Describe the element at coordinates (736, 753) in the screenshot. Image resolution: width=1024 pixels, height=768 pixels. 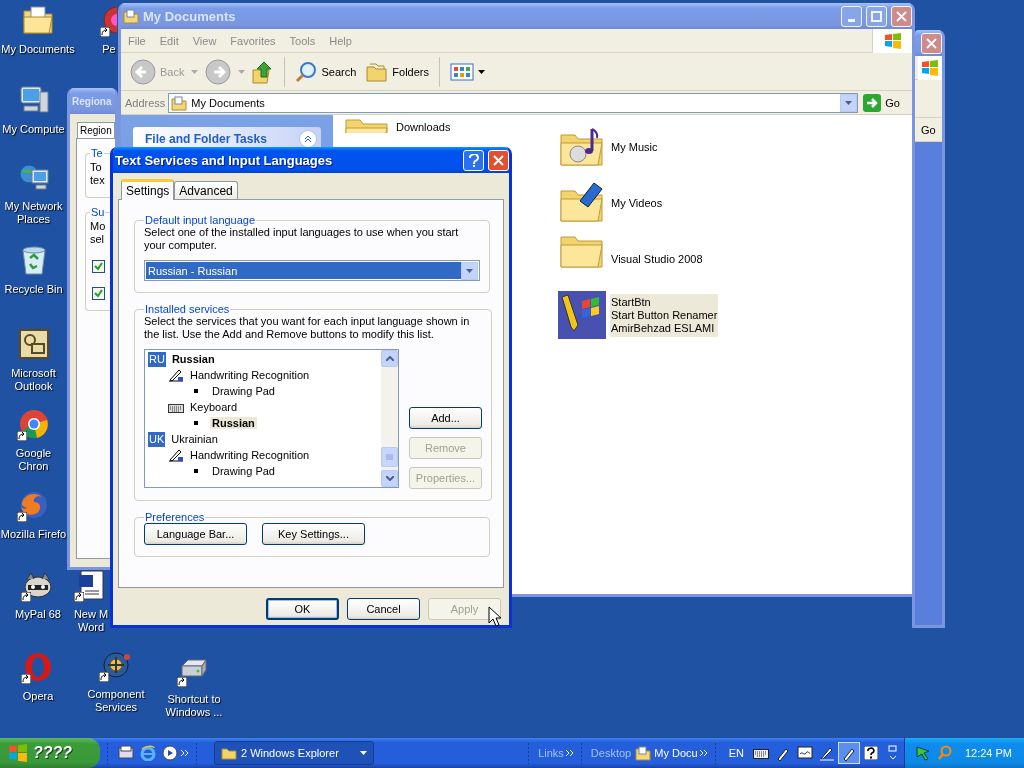
I see `language-indicator: EN` at that location.